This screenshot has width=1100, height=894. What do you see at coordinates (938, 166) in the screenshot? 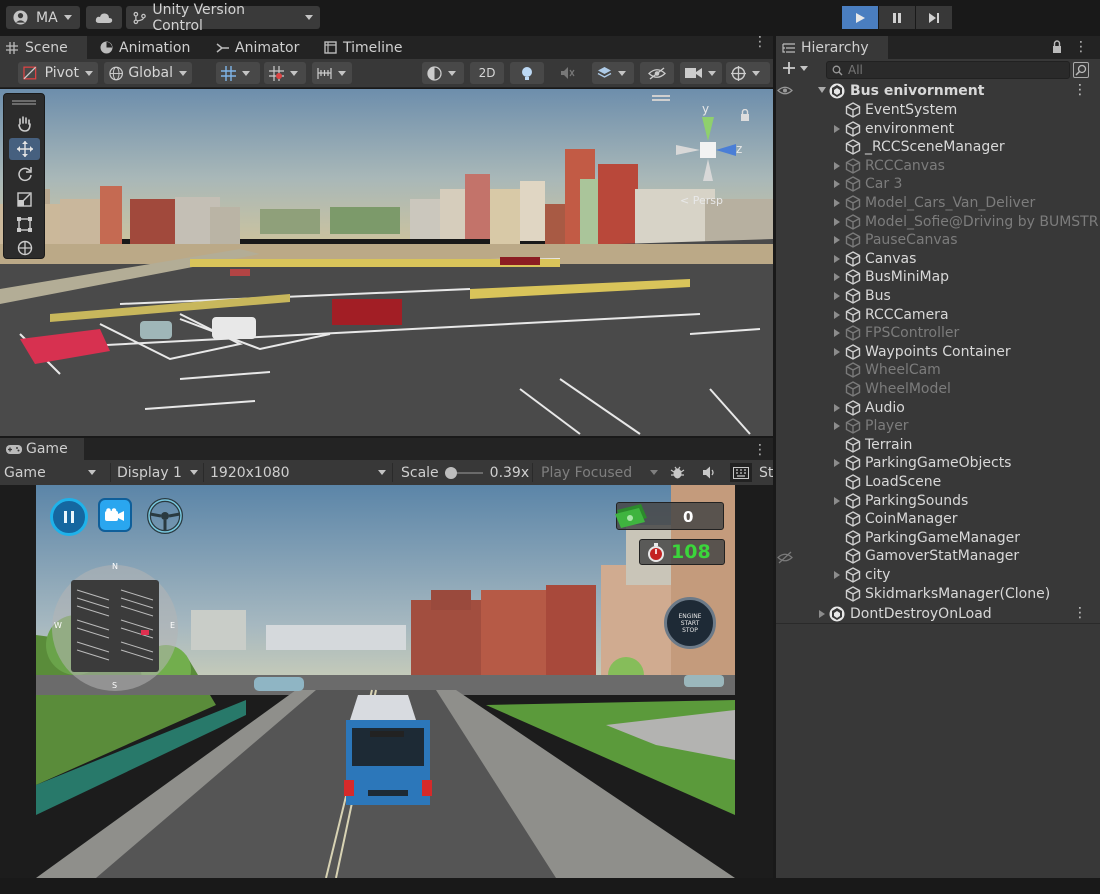
I see `hierarchy-item: RCCCanvas` at bounding box center [938, 166].